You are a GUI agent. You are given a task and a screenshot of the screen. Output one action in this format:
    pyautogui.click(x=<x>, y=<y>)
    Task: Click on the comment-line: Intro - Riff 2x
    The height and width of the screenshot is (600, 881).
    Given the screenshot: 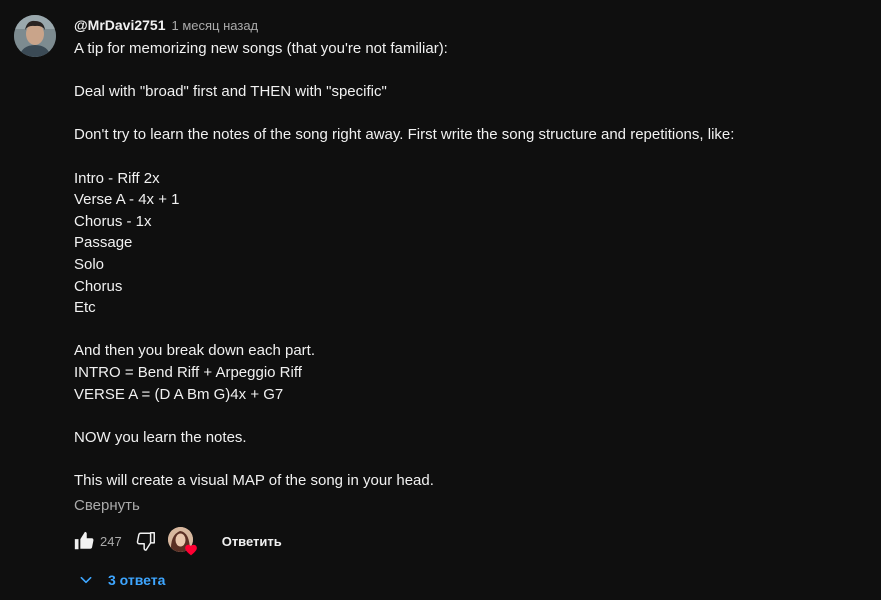 What is the action you would take?
    pyautogui.click(x=117, y=178)
    